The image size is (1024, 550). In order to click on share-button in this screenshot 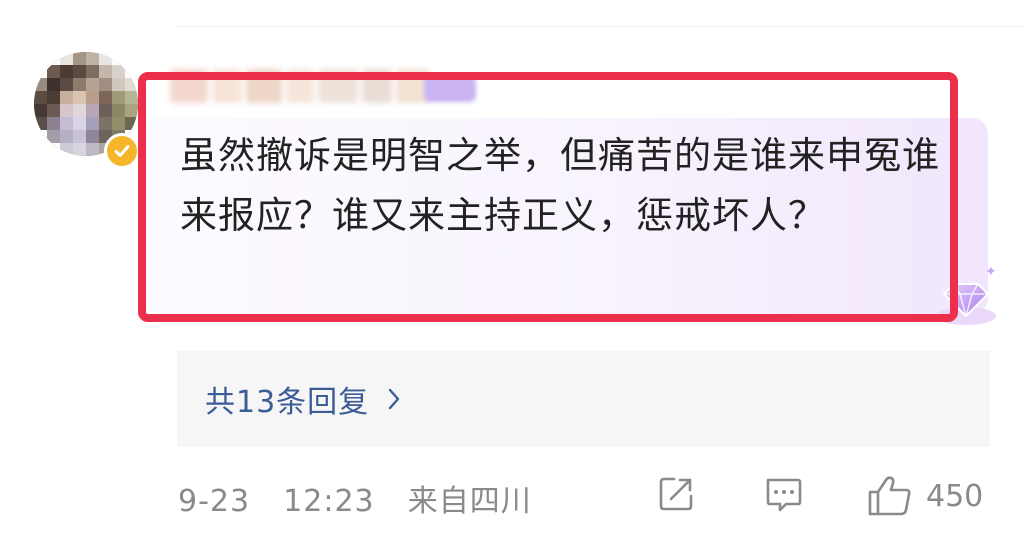, I will do `click(676, 494)`.